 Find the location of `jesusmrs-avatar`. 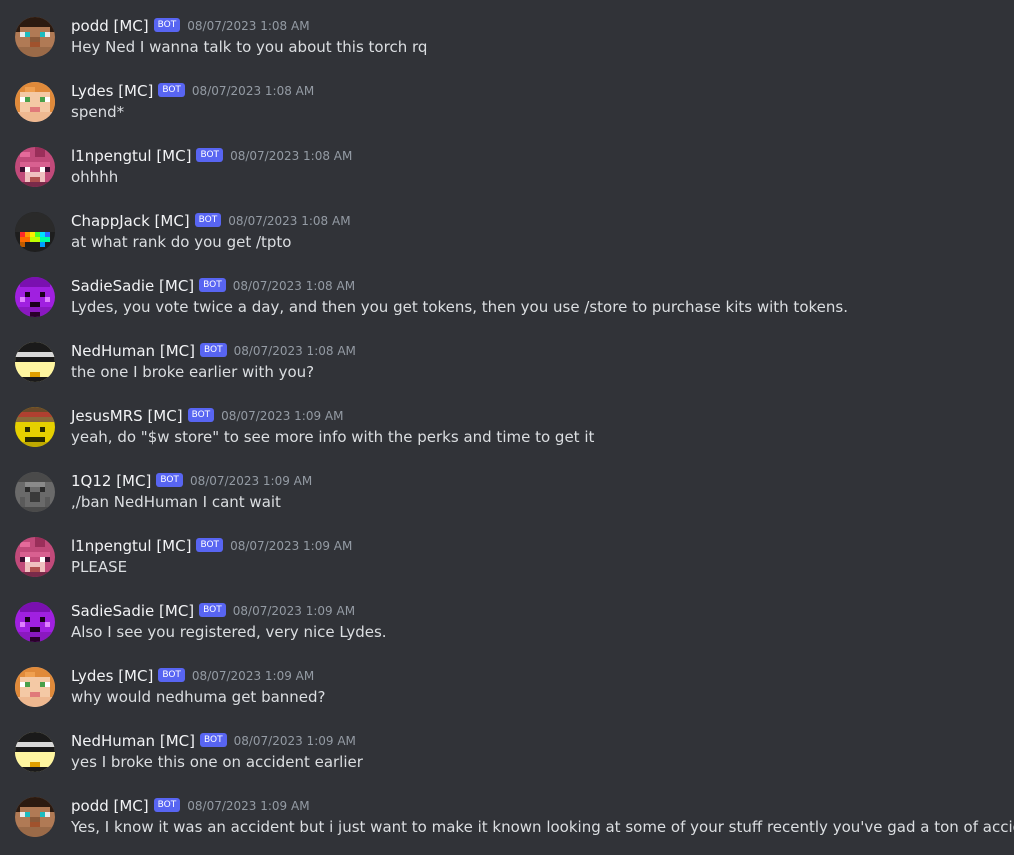

jesusmrs-avatar is located at coordinates (35, 427).